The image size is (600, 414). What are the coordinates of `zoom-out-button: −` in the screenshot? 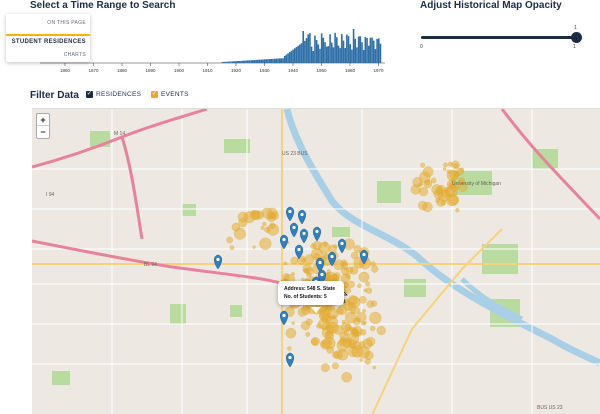 It's located at (43, 132).